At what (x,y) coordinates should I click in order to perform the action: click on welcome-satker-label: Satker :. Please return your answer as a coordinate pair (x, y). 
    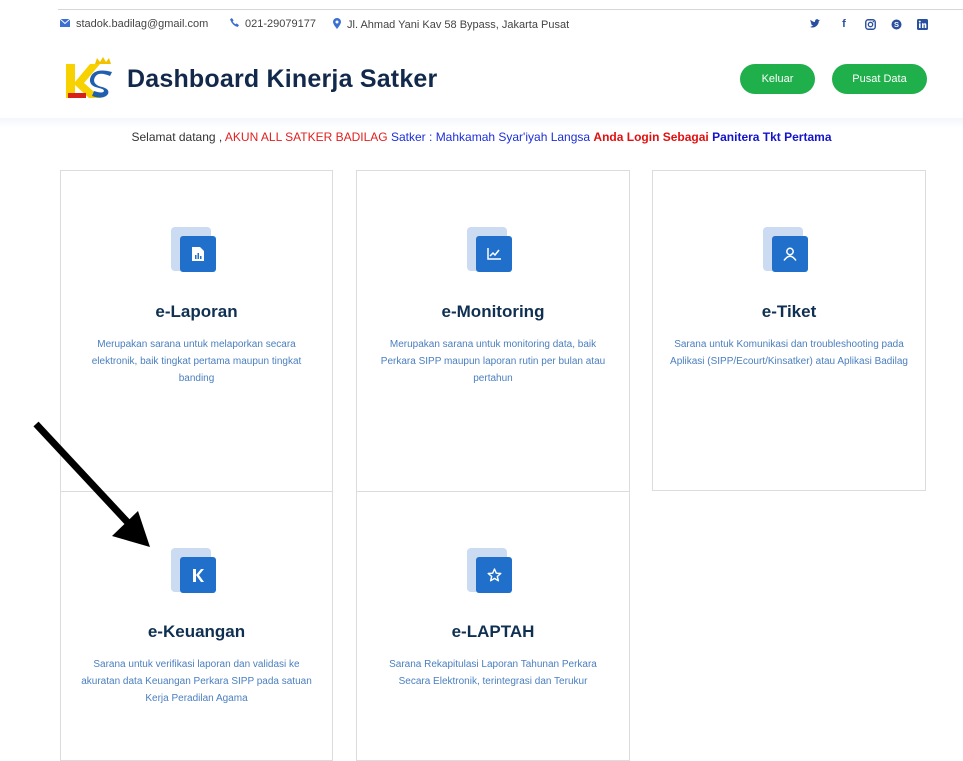
    Looking at the image, I should click on (411, 137).